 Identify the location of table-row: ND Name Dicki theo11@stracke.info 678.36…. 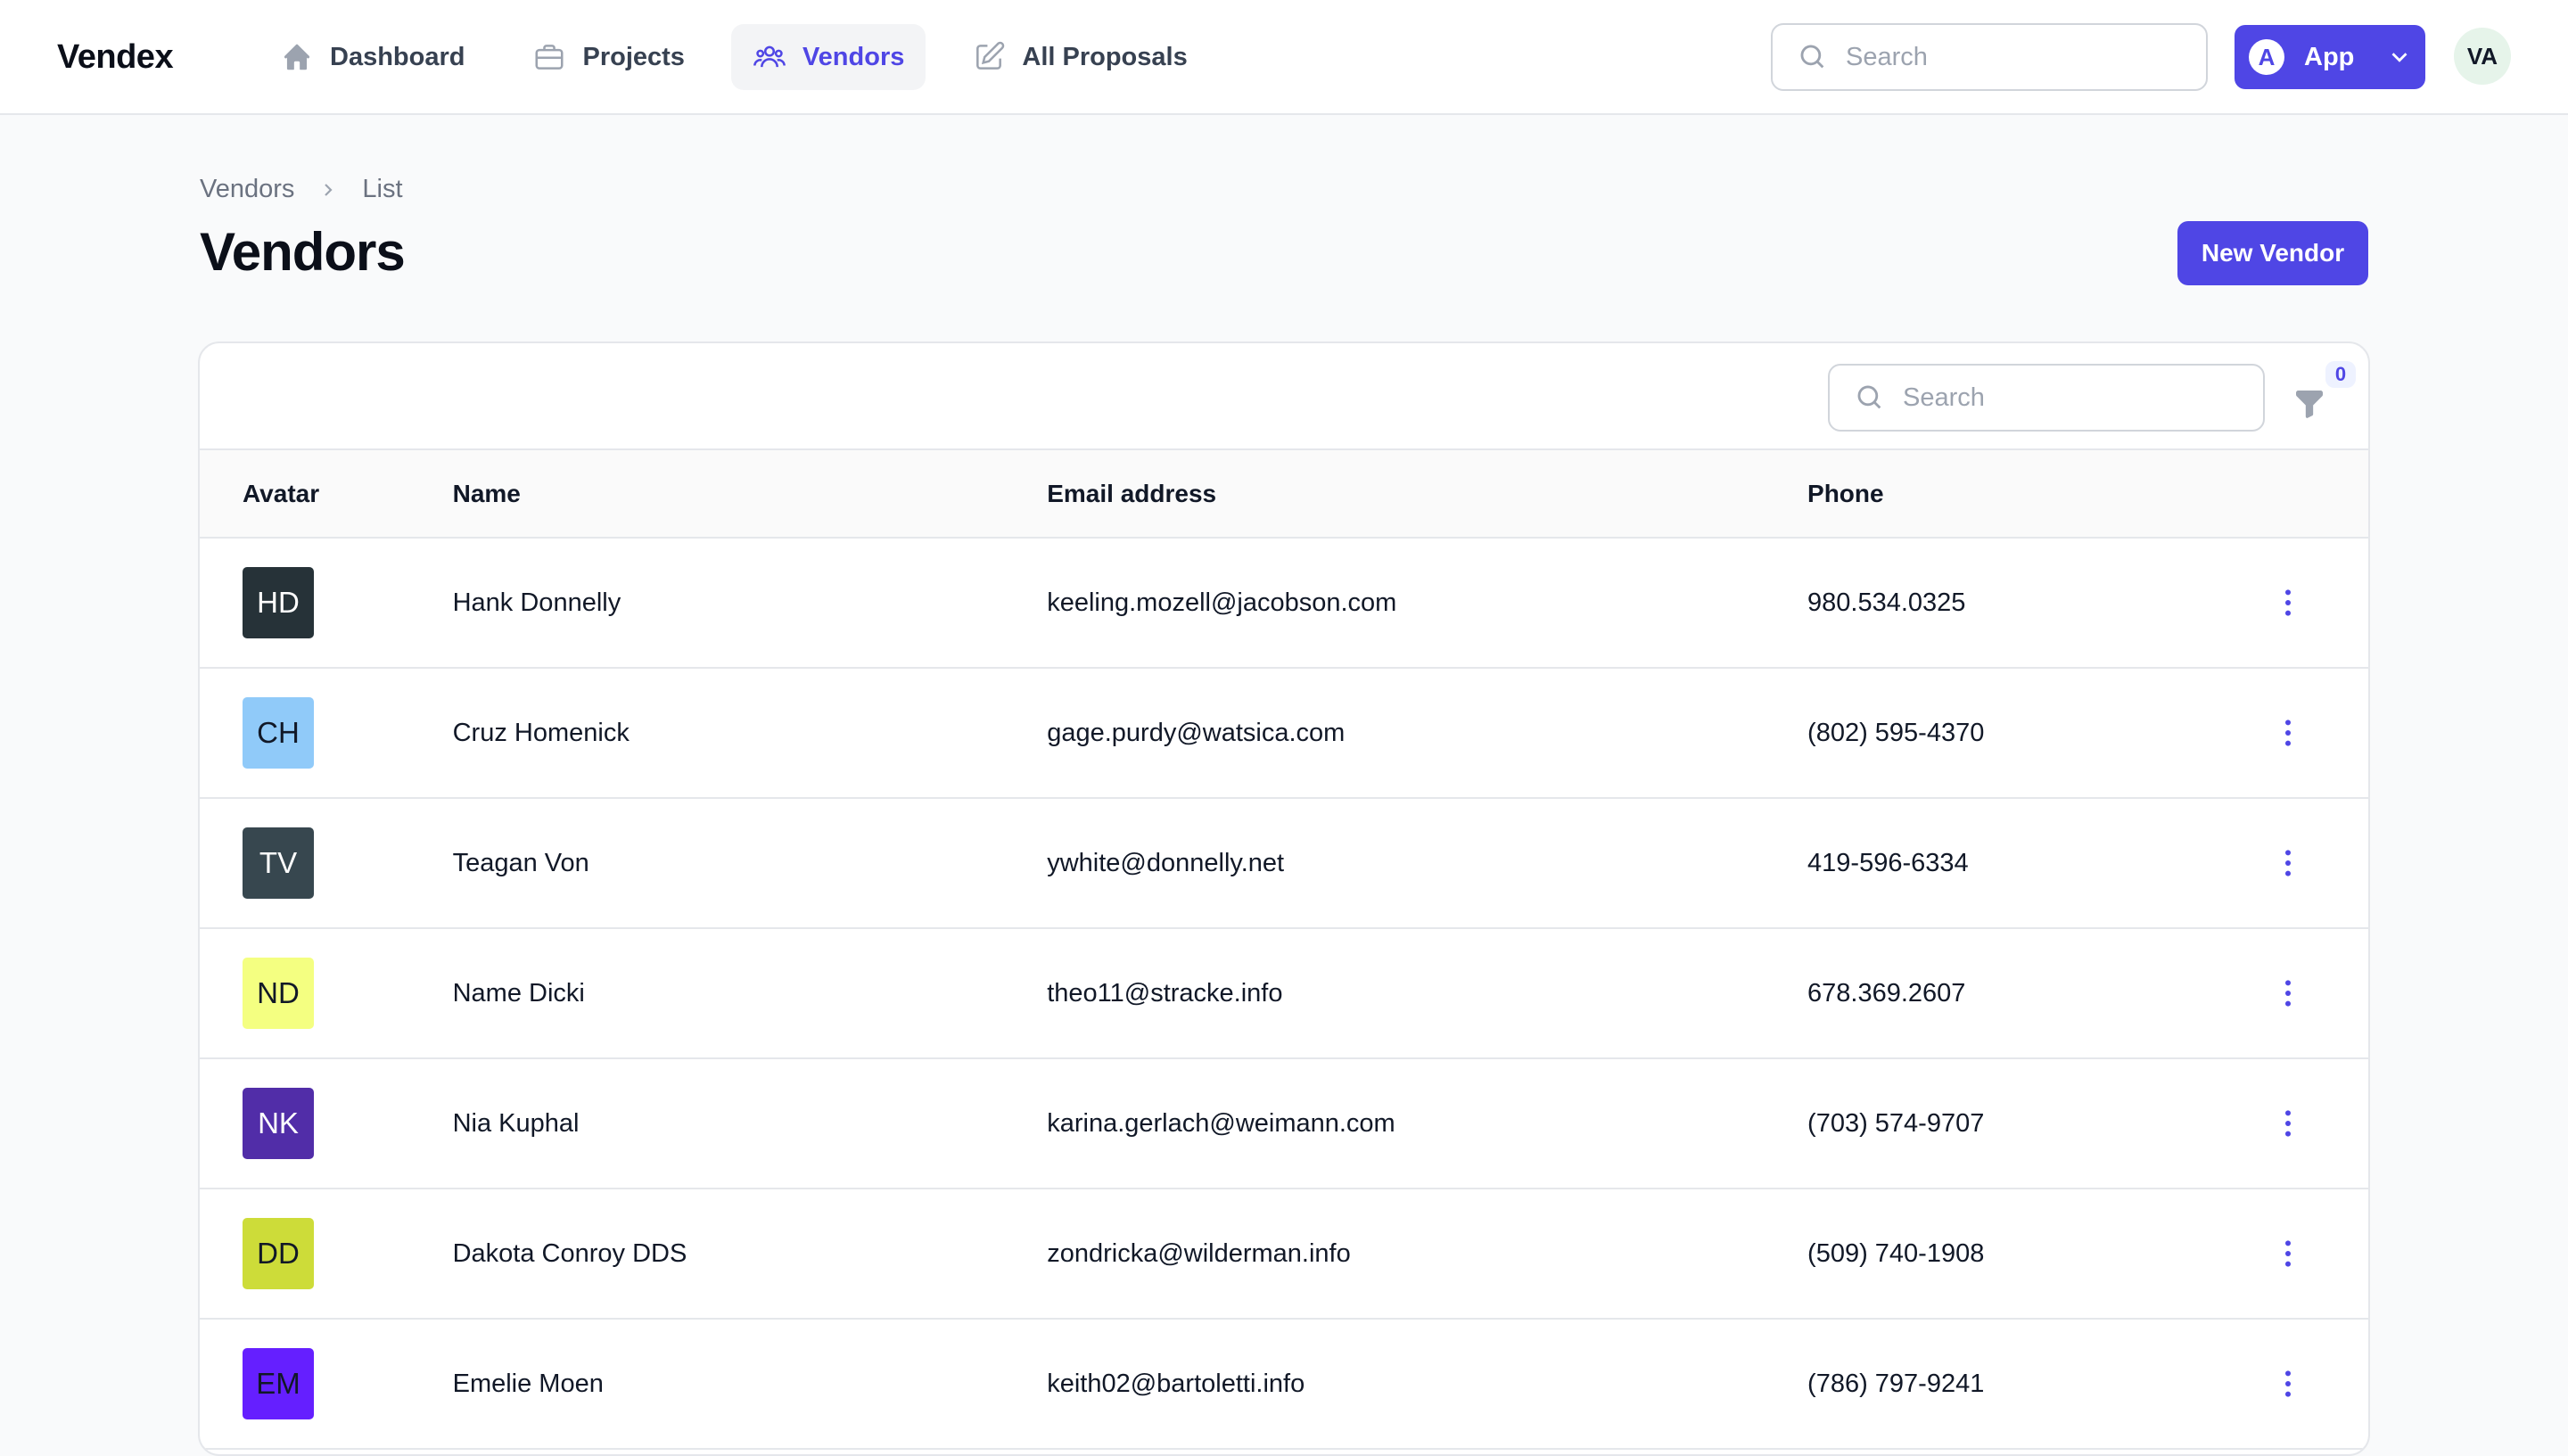
(1284, 993).